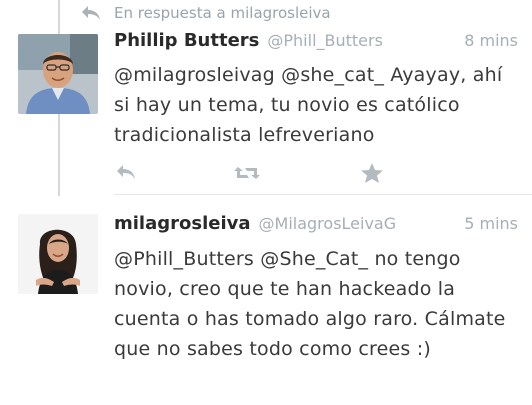 The height and width of the screenshot is (405, 532). I want to click on user-handle: @Phill_Butters, so click(325, 40).